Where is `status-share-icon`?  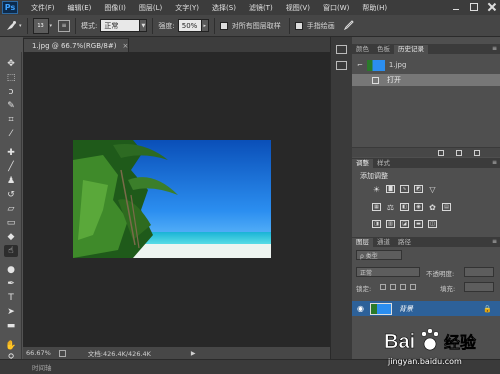 status-share-icon is located at coordinates (62, 353).